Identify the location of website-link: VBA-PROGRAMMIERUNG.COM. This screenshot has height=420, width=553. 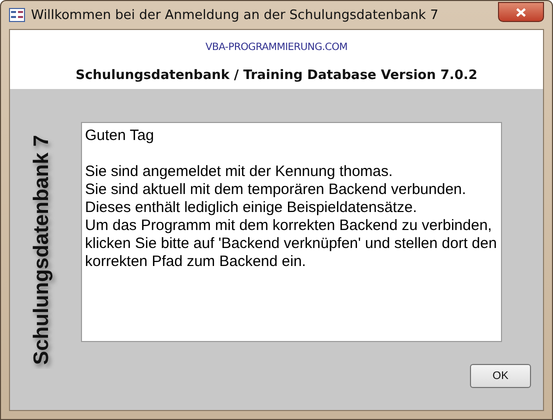
(277, 47).